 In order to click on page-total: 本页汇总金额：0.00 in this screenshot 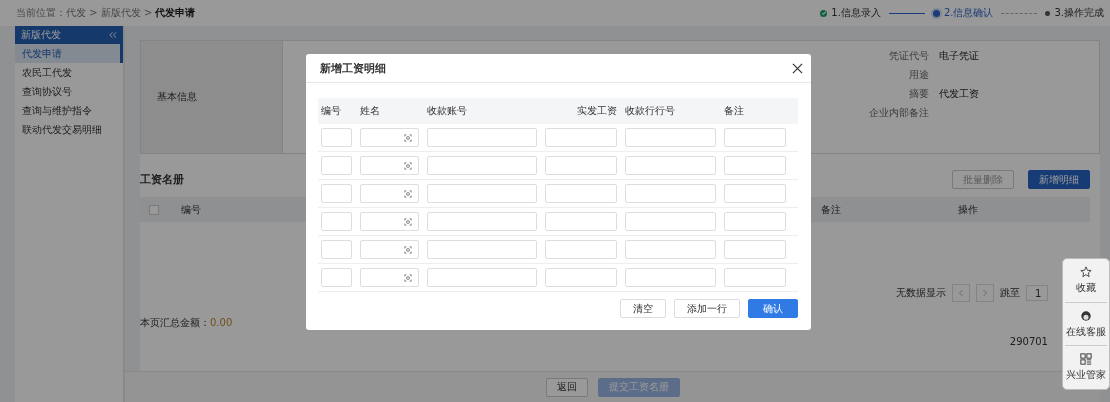, I will do `click(186, 322)`.